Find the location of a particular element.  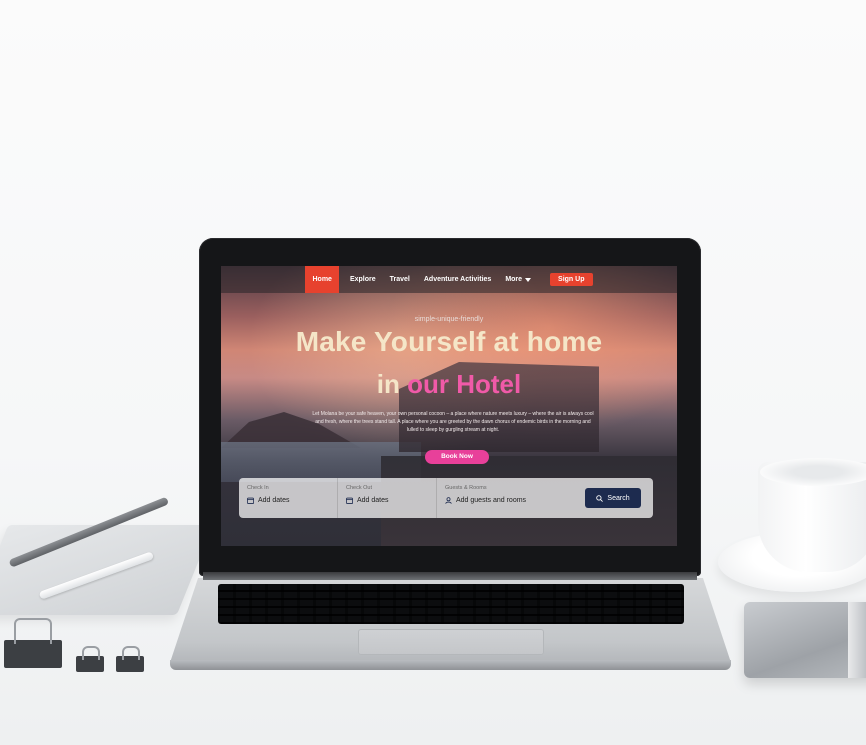

laptop-hinge is located at coordinates (450, 576).